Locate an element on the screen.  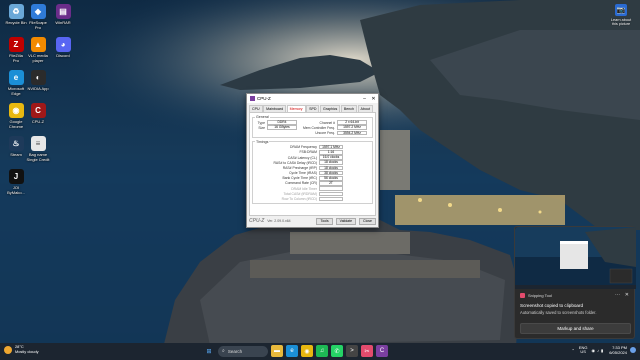
winrar-icon: ▤ is located at coordinates (63, 11).